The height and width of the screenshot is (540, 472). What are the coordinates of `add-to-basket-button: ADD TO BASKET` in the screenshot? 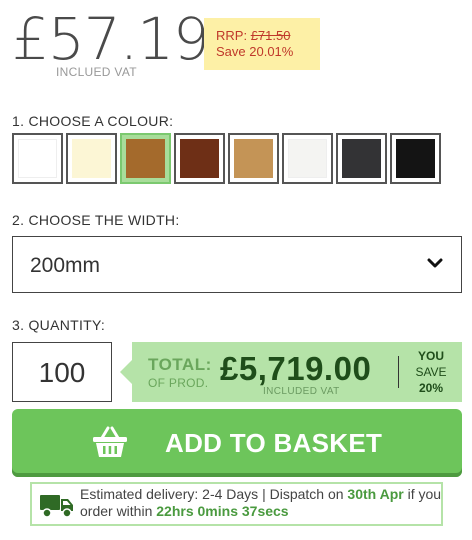 It's located at (237, 443).